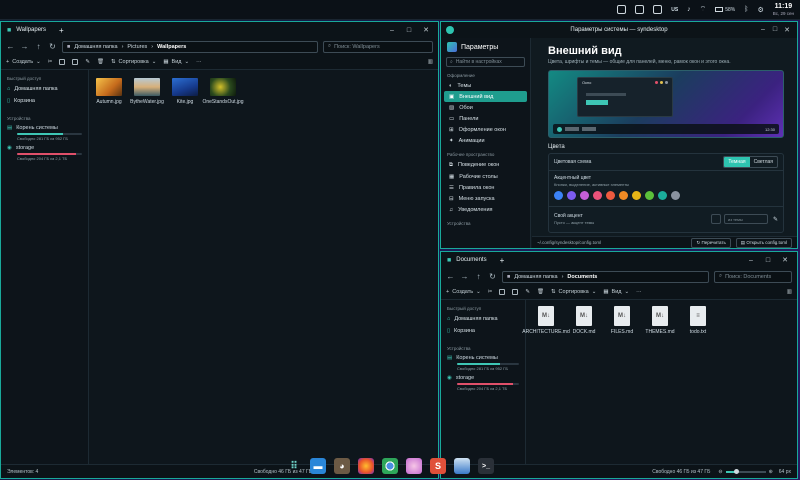 The image size is (800, 480). What do you see at coordinates (294, 466) in the screenshot?
I see `app-launcher-icon: ⠿` at bounding box center [294, 466].